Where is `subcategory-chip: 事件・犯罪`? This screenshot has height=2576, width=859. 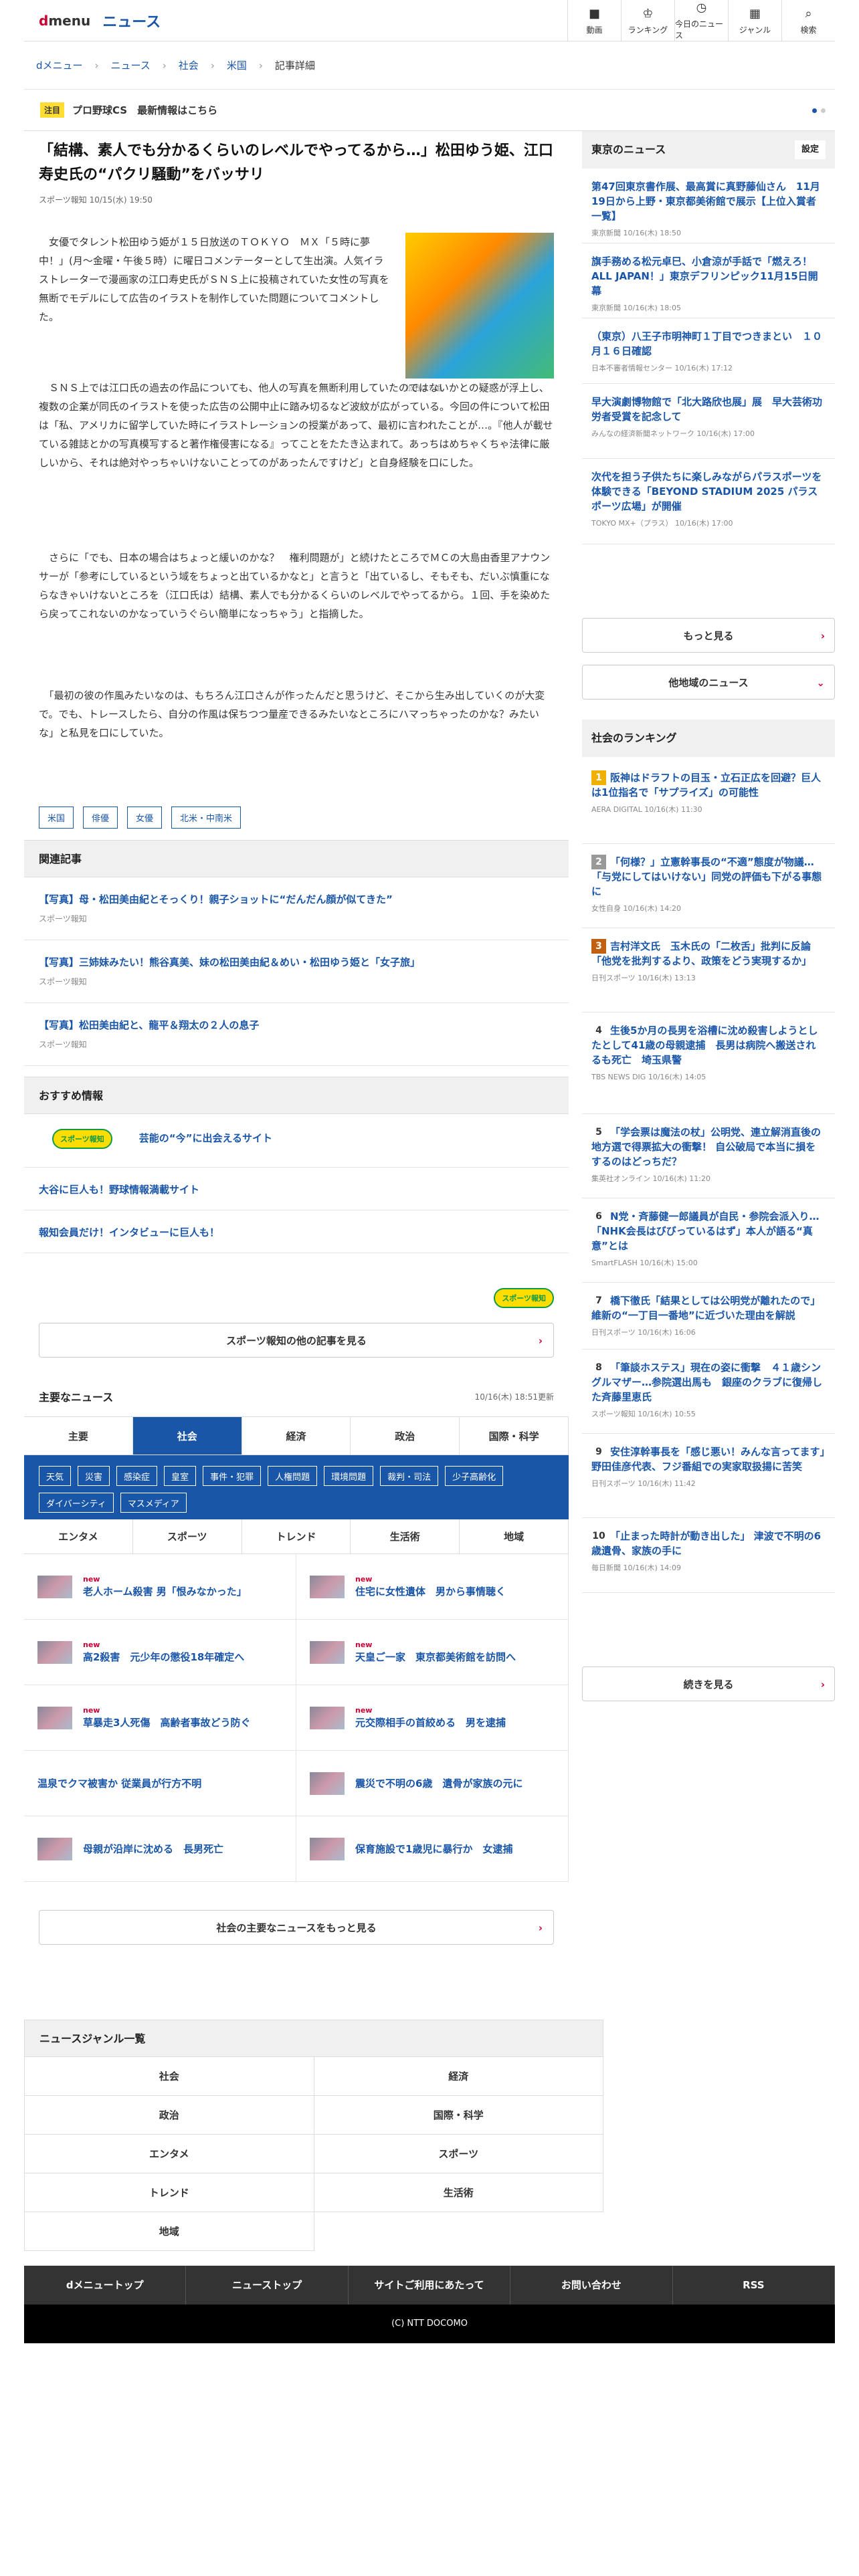
subcategory-chip: 事件・犯罪 is located at coordinates (232, 1476).